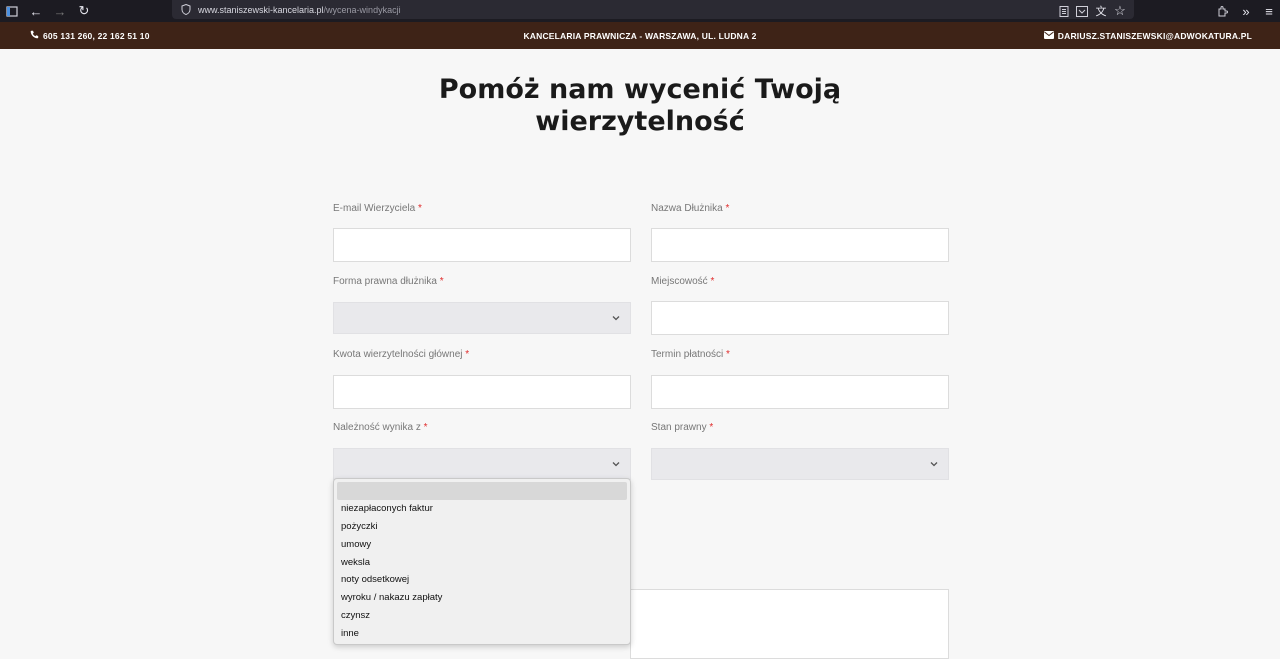 The width and height of the screenshot is (1280, 659). I want to click on forward-icon: →, so click(60, 11).